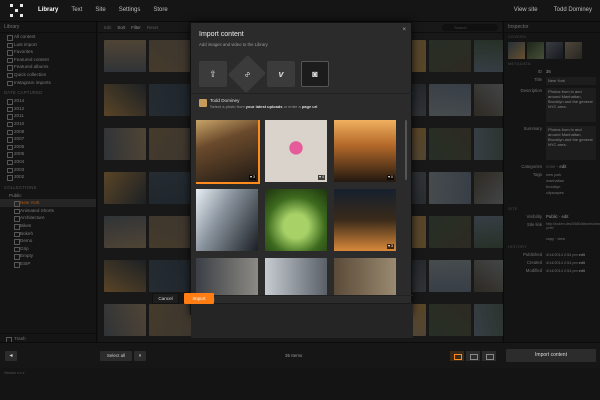 Image resolution: width=600 pixels, height=400 pixels. I want to click on modal-scrollbar, so click(406, 150).